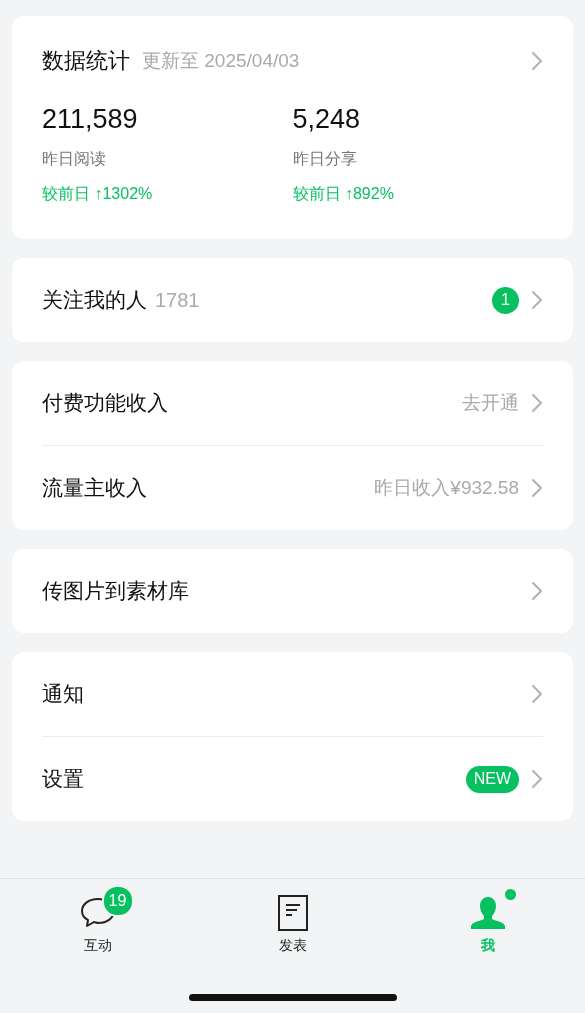  I want to click on tab-label: 我, so click(487, 946).